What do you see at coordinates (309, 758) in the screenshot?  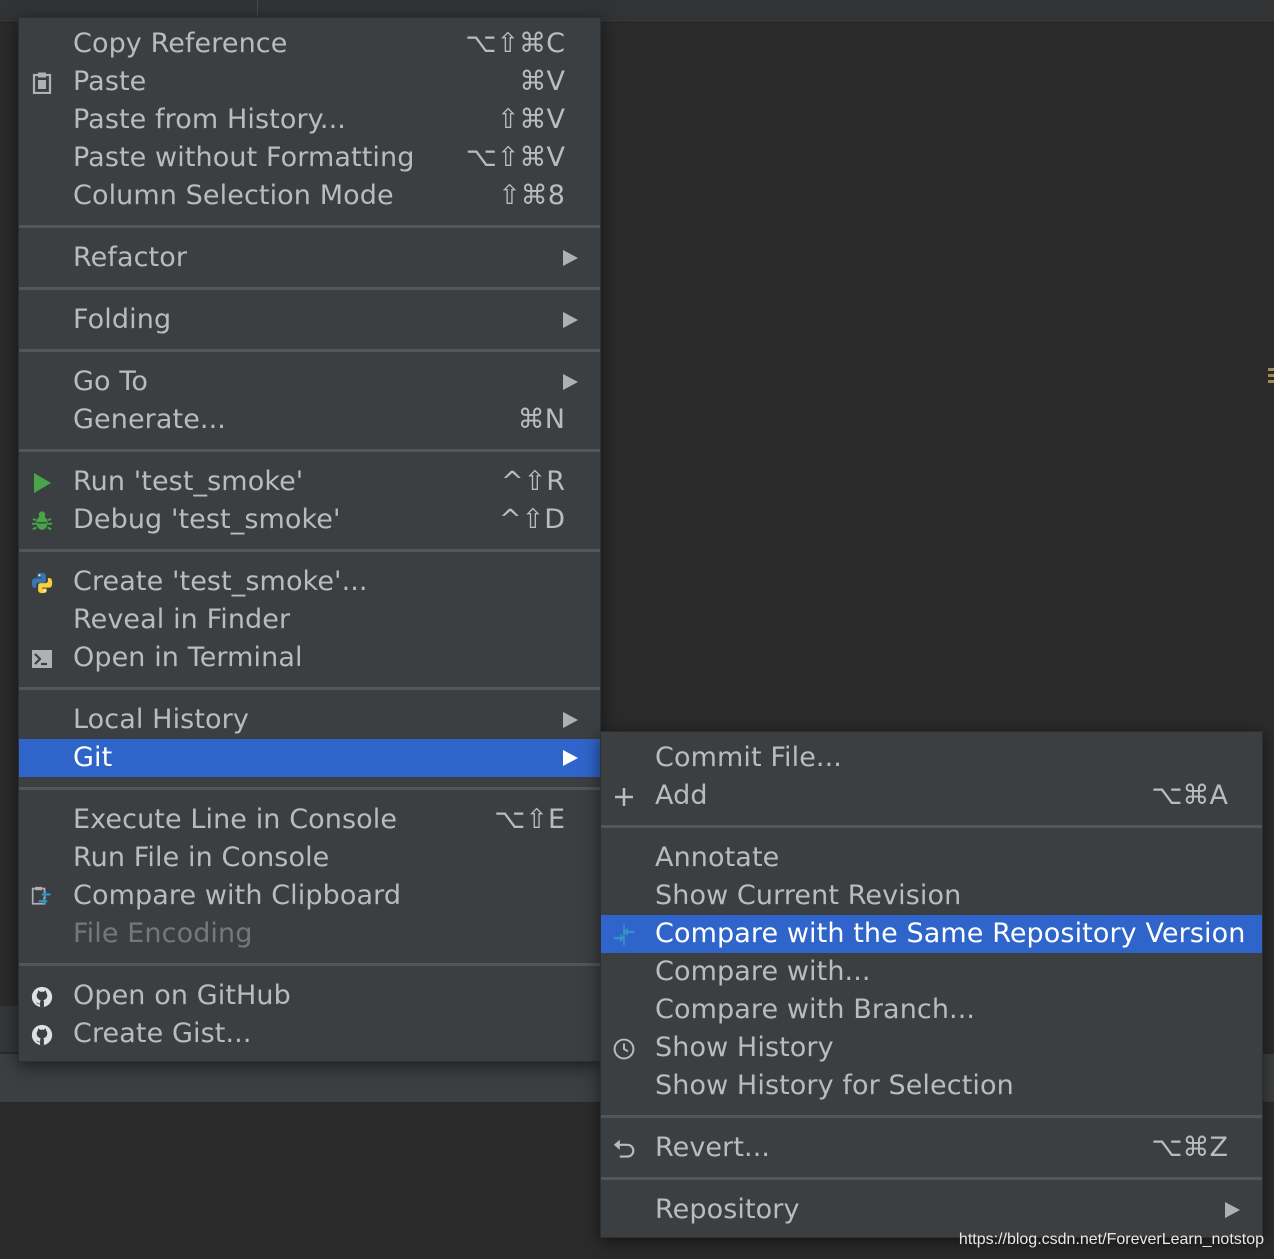 I see `menu-item-git: Git` at bounding box center [309, 758].